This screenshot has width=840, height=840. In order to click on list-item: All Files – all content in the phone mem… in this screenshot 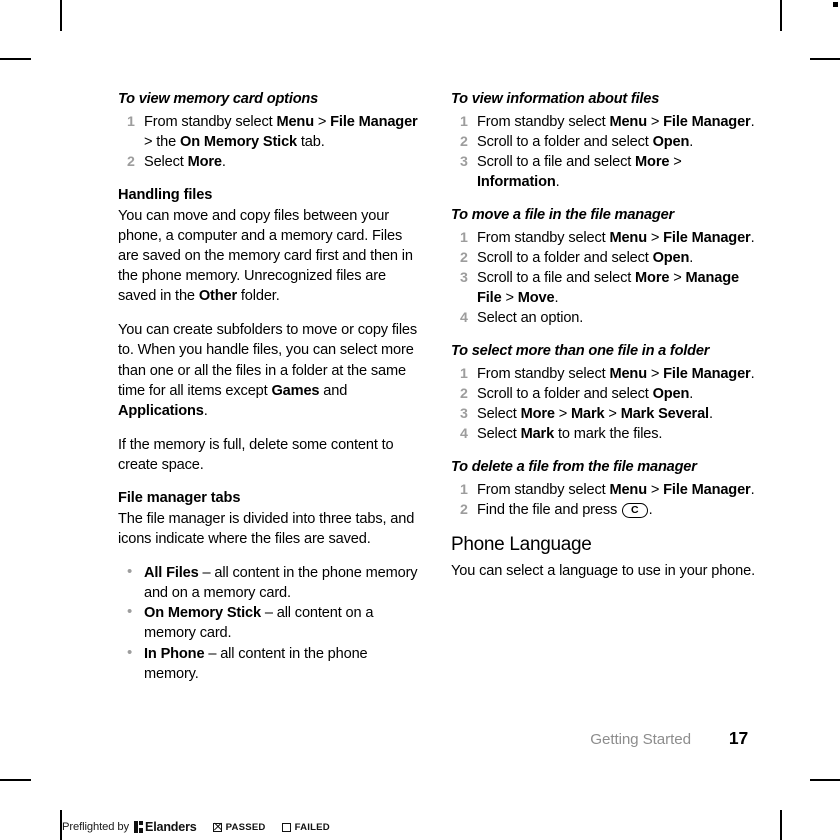, I will do `click(268, 582)`.